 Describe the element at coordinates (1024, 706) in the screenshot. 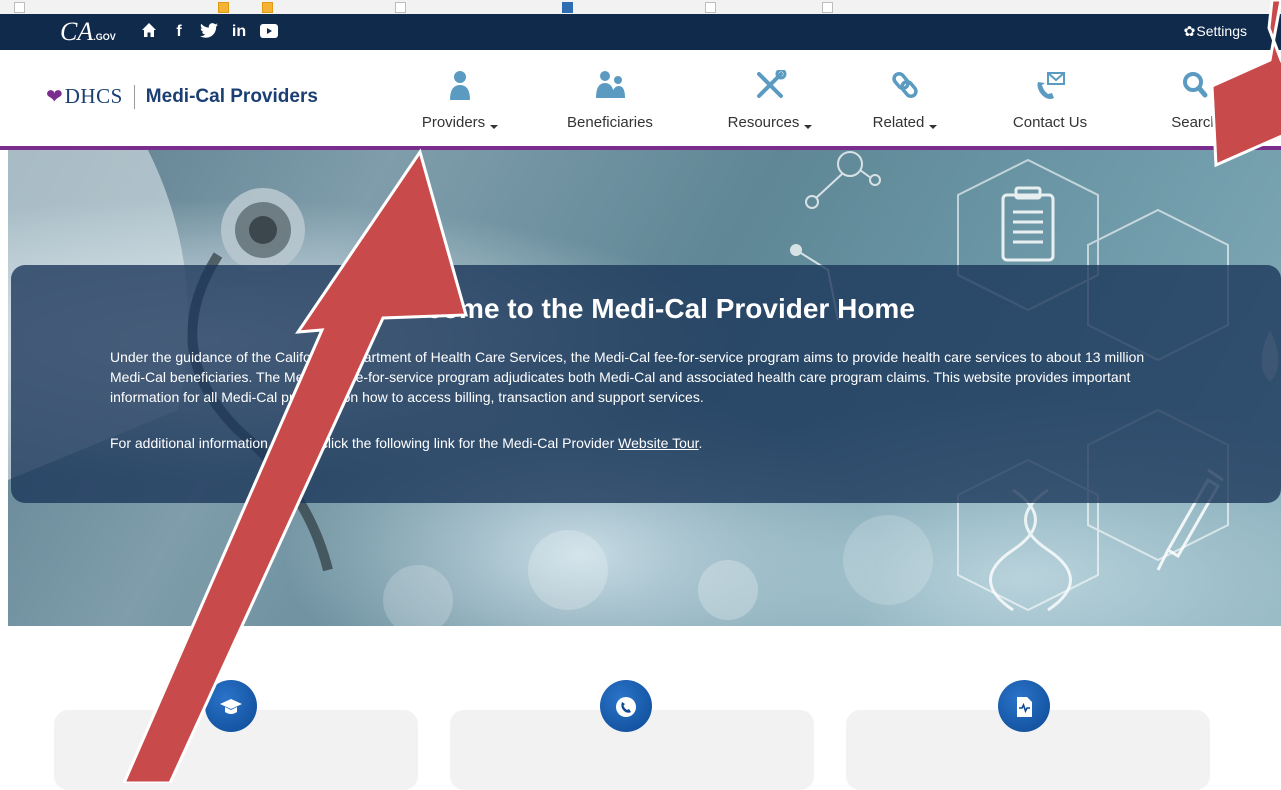

I see `medical-document-icon` at that location.